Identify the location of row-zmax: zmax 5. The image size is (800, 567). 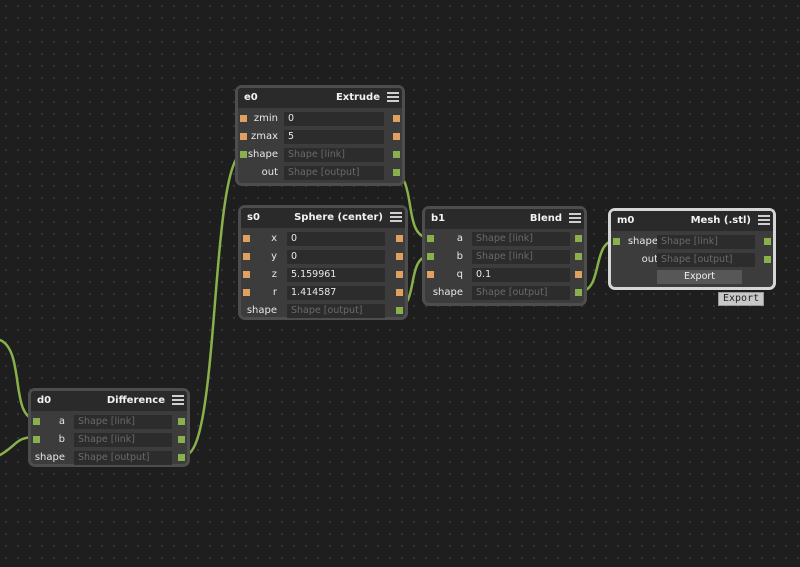
(320, 137).